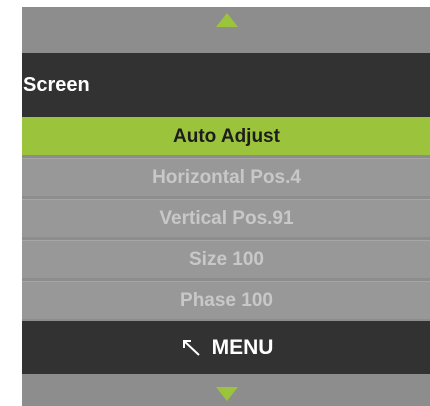 Image resolution: width=430 pixels, height=406 pixels. I want to click on scroll-down-bar, so click(226, 390).